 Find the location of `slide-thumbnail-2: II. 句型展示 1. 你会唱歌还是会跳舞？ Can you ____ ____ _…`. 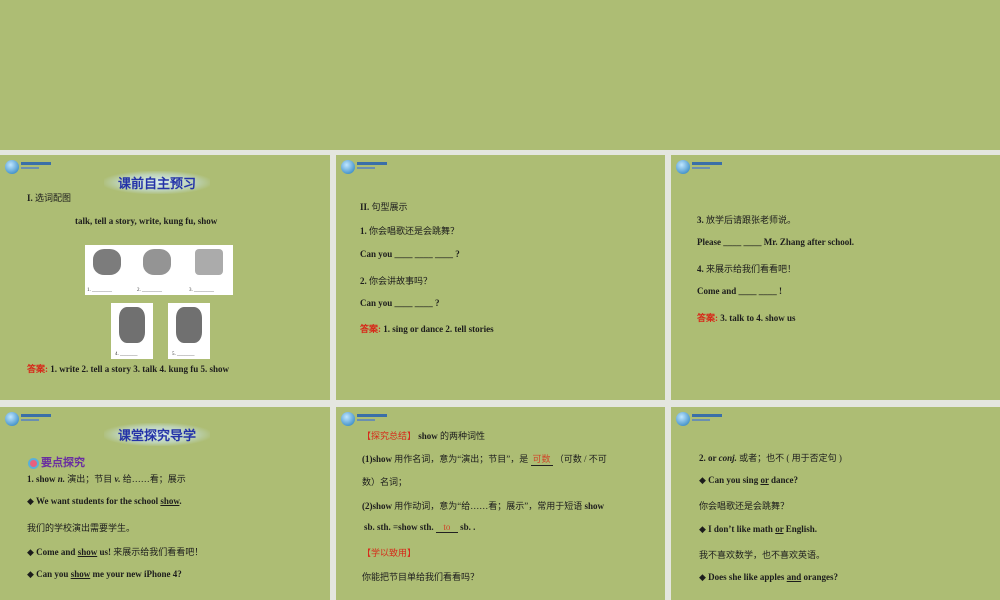

slide-thumbnail-2: II. 句型展示 1. 你会唱歌还是会跳舞？ Can you ____ ____ _… is located at coordinates (500, 277).